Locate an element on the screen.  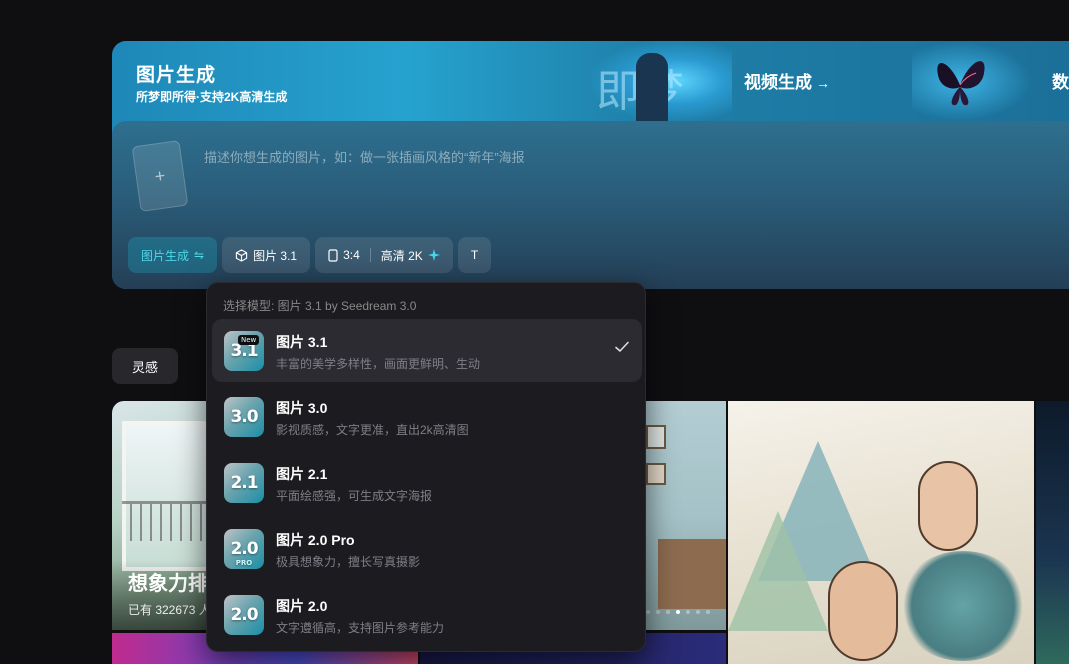
new-badge: New is located at coordinates (249, 340).